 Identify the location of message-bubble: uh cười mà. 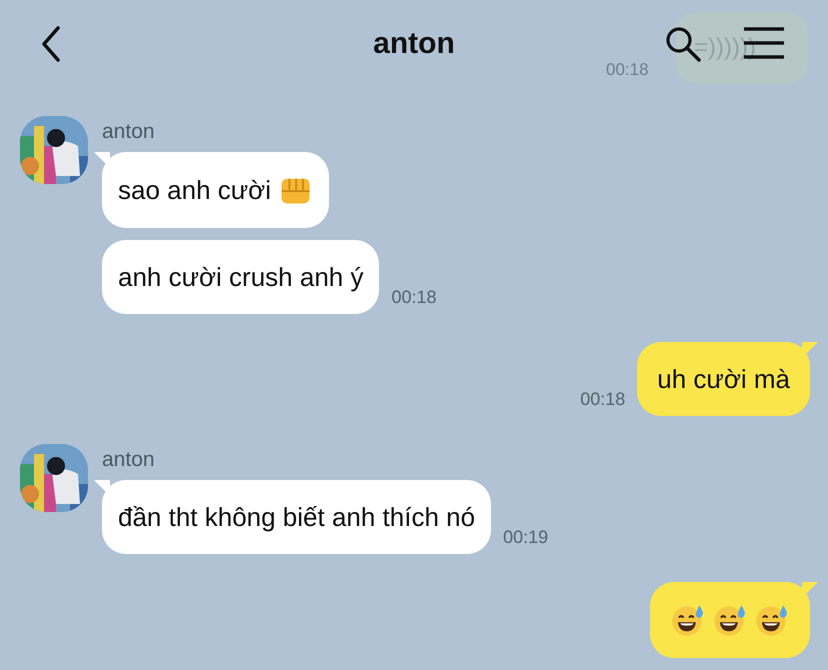
(723, 379).